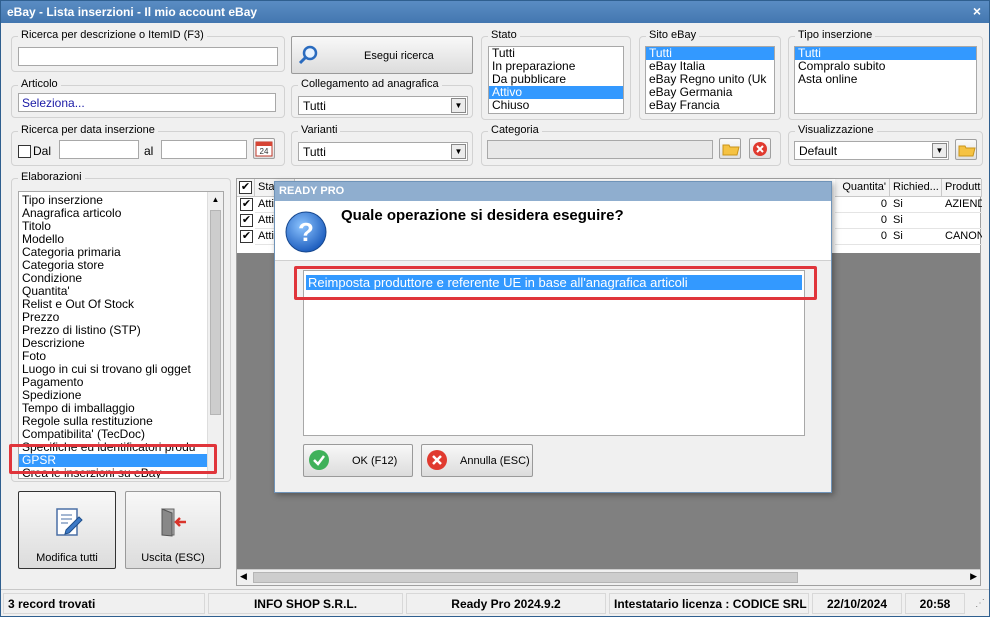  What do you see at coordinates (69, 522) in the screenshot?
I see `edit-icon` at bounding box center [69, 522].